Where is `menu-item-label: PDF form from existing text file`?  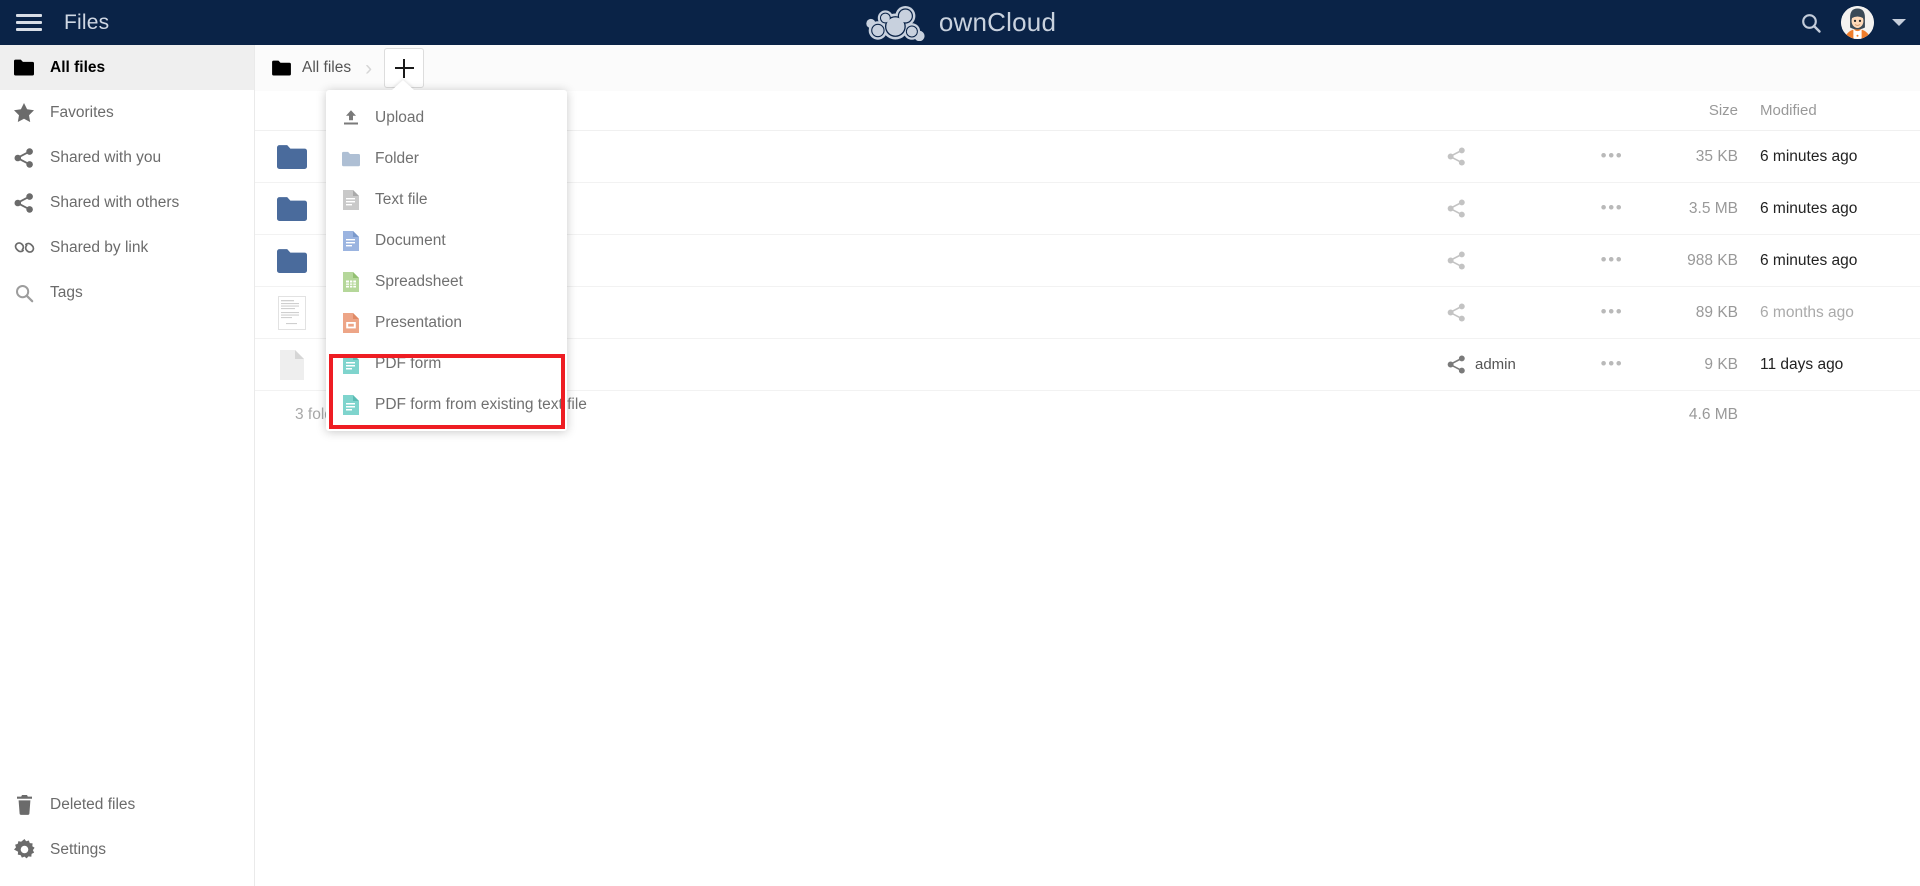
menu-item-label: PDF form from existing text file is located at coordinates (481, 404).